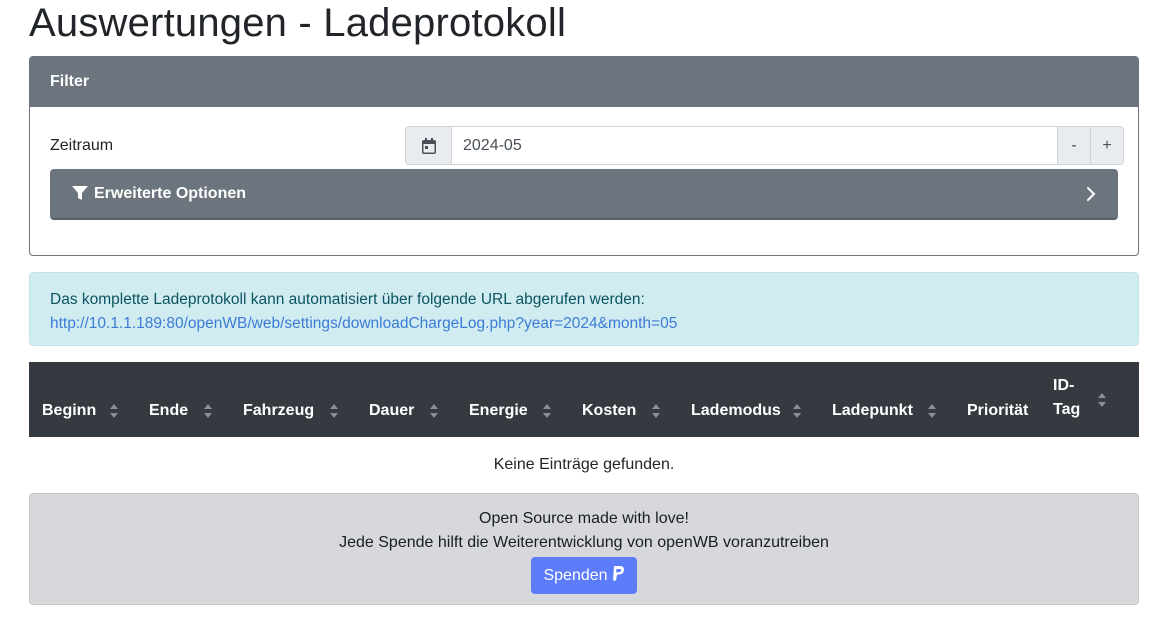 Image resolution: width=1157 pixels, height=618 pixels. I want to click on chevron-right-icon, so click(1091, 194).